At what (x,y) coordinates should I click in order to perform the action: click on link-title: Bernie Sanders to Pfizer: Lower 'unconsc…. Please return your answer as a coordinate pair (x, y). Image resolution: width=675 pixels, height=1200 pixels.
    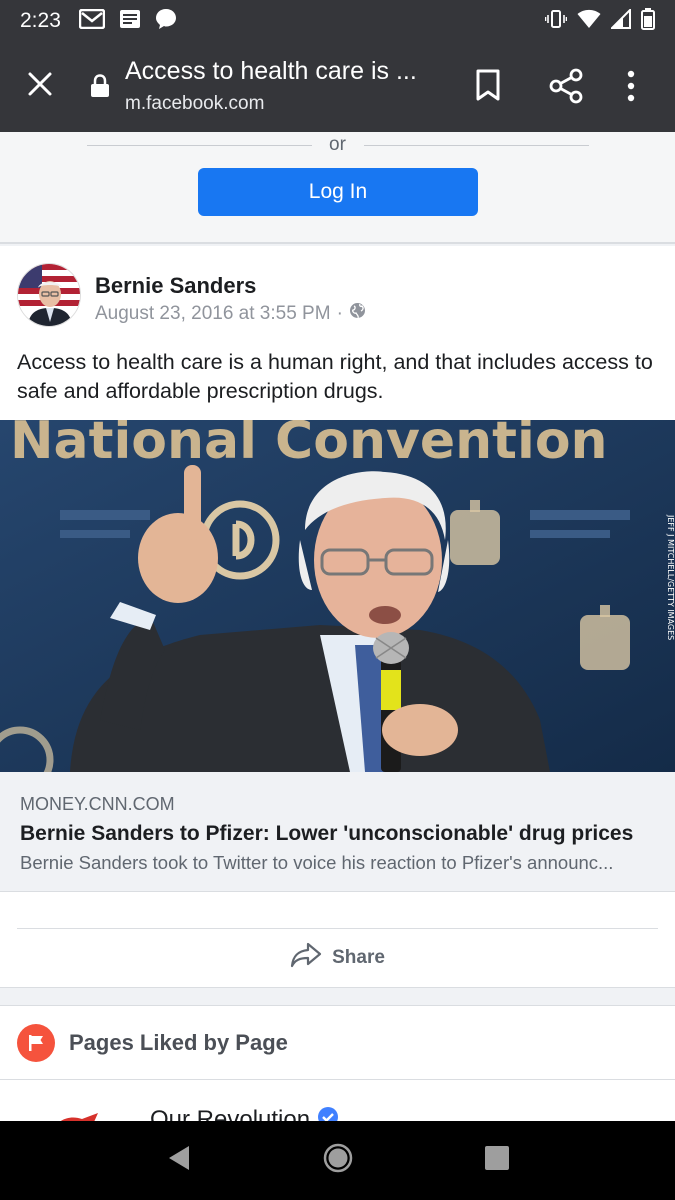
    Looking at the image, I should click on (326, 834).